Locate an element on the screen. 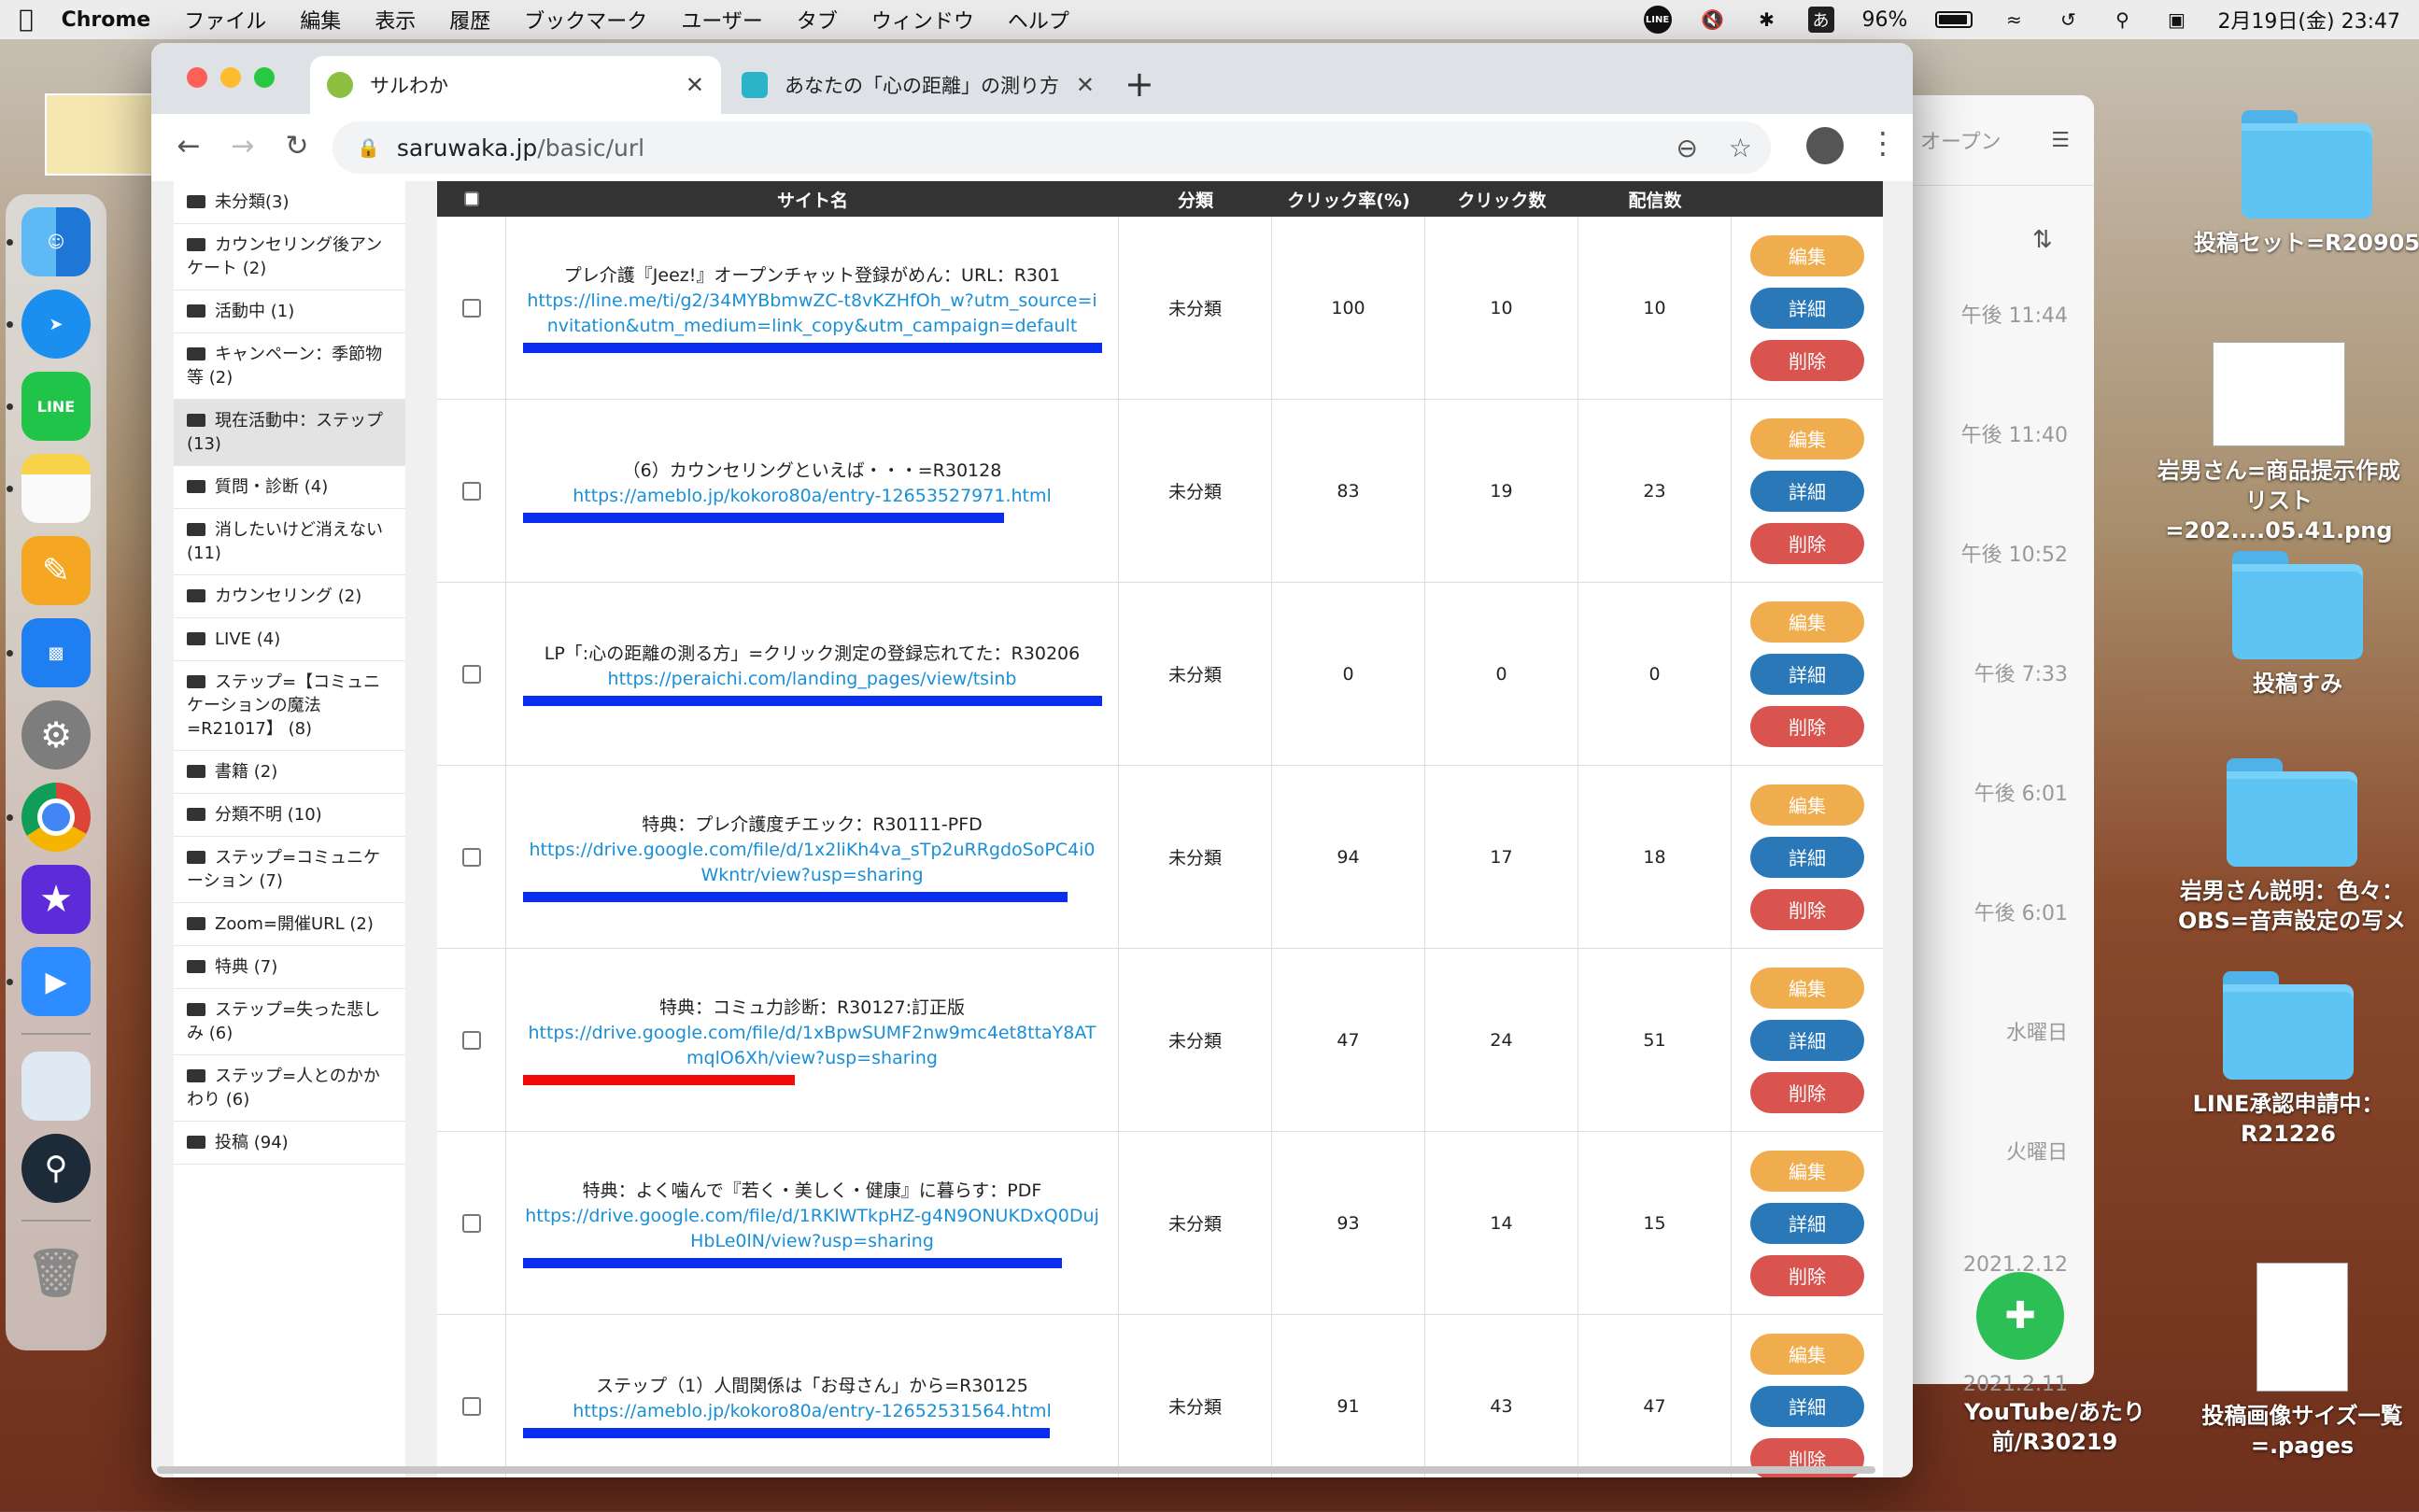 This screenshot has width=2419, height=1512. forward-button: → is located at coordinates (243, 145).